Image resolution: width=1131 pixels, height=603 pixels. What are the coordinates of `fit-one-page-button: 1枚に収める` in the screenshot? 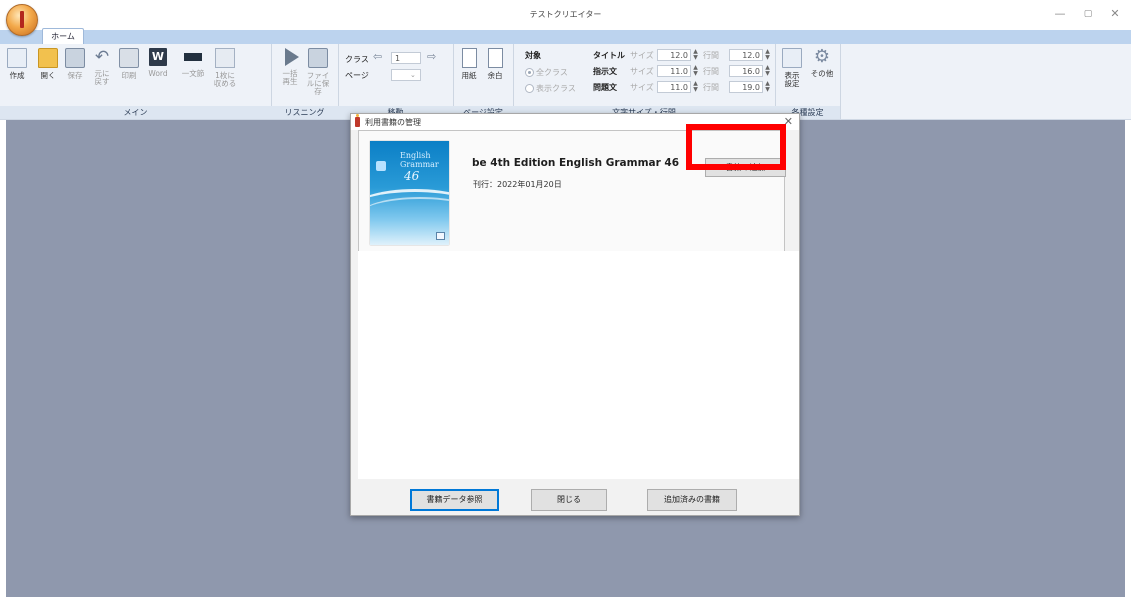 It's located at (225, 68).